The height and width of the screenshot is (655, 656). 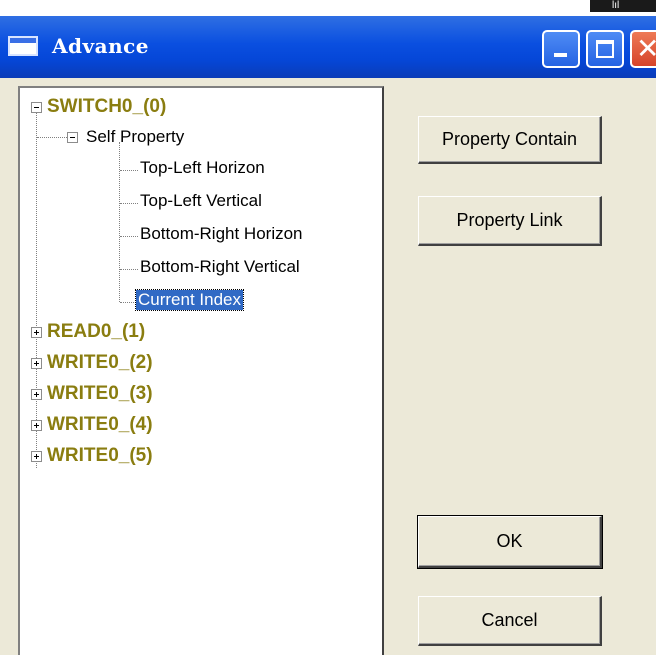 What do you see at coordinates (135, 136) in the screenshot?
I see `tree-node-label: Self Property` at bounding box center [135, 136].